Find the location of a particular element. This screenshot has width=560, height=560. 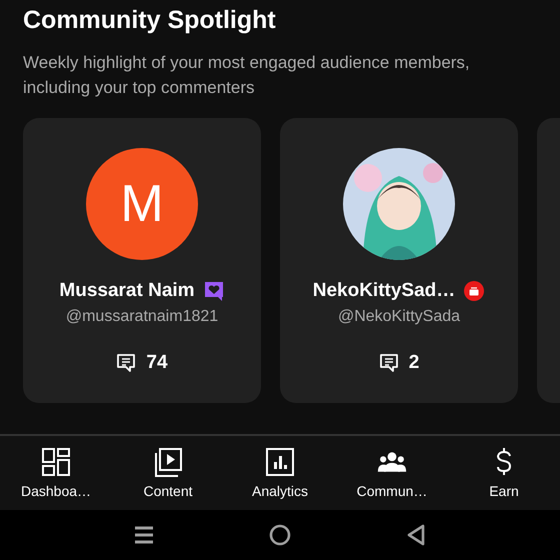

channel-handle: @NekoKittySada is located at coordinates (399, 317).